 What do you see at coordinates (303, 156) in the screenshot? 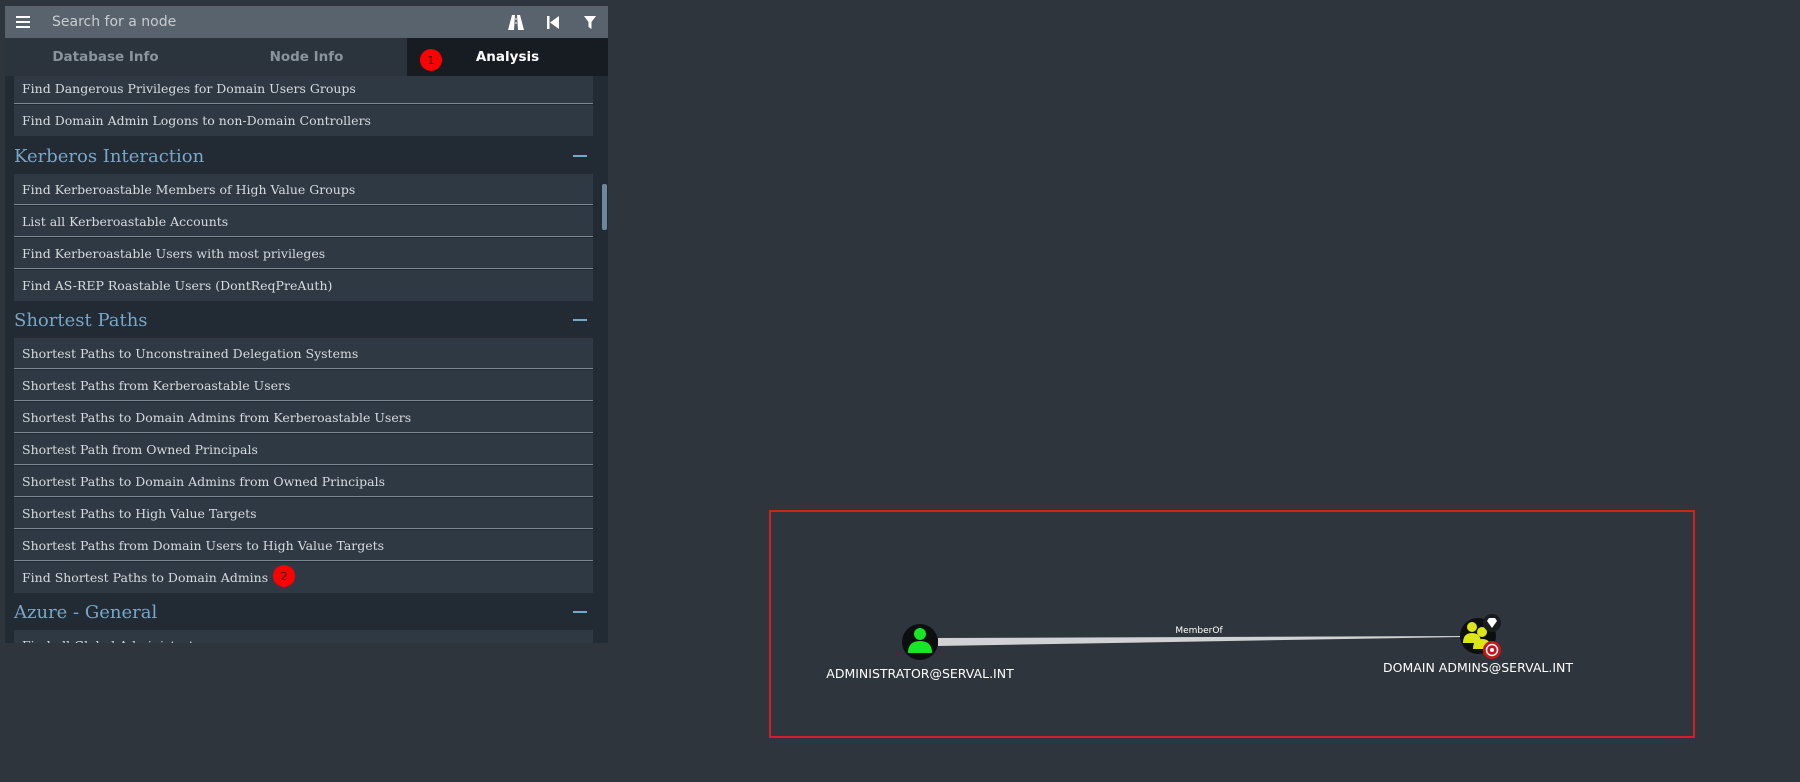
I see `section-header-kerberos: Kerberos Interaction` at bounding box center [303, 156].